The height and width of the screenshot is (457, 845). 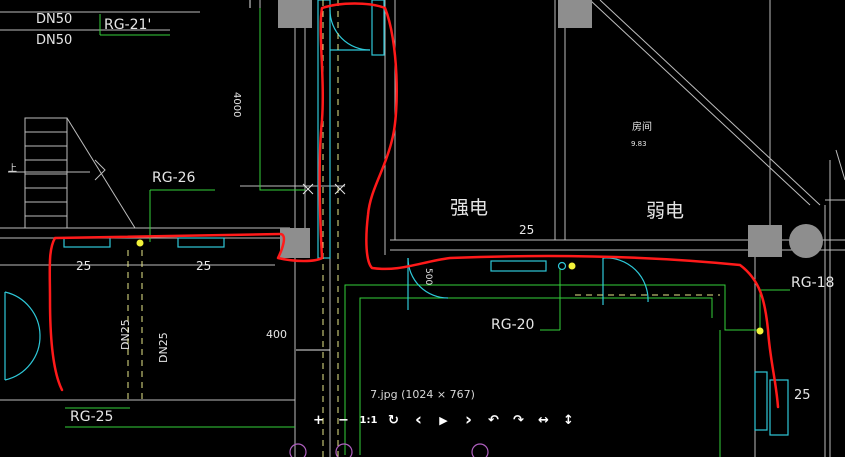 I want to click on zoom-in-button: +, so click(x=318, y=420).